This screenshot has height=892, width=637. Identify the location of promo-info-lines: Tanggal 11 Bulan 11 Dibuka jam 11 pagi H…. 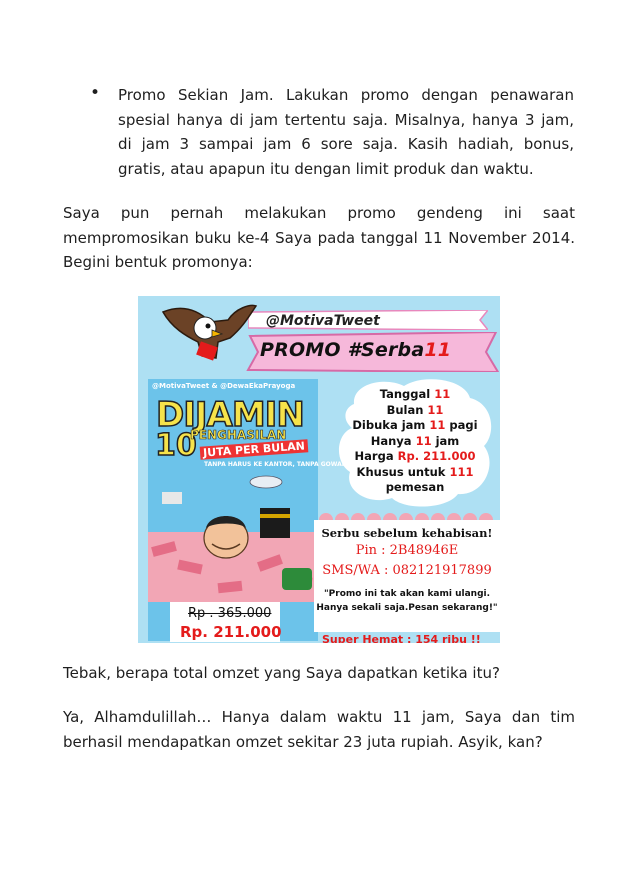
(415, 441).